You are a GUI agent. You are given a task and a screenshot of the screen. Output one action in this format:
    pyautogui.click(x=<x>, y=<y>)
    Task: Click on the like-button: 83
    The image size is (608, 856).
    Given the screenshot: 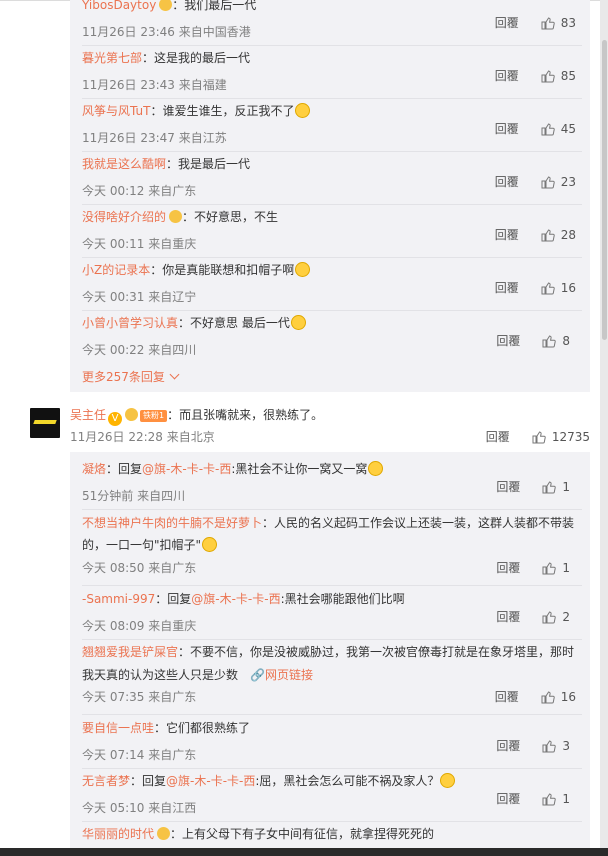 What is the action you would take?
    pyautogui.click(x=558, y=23)
    